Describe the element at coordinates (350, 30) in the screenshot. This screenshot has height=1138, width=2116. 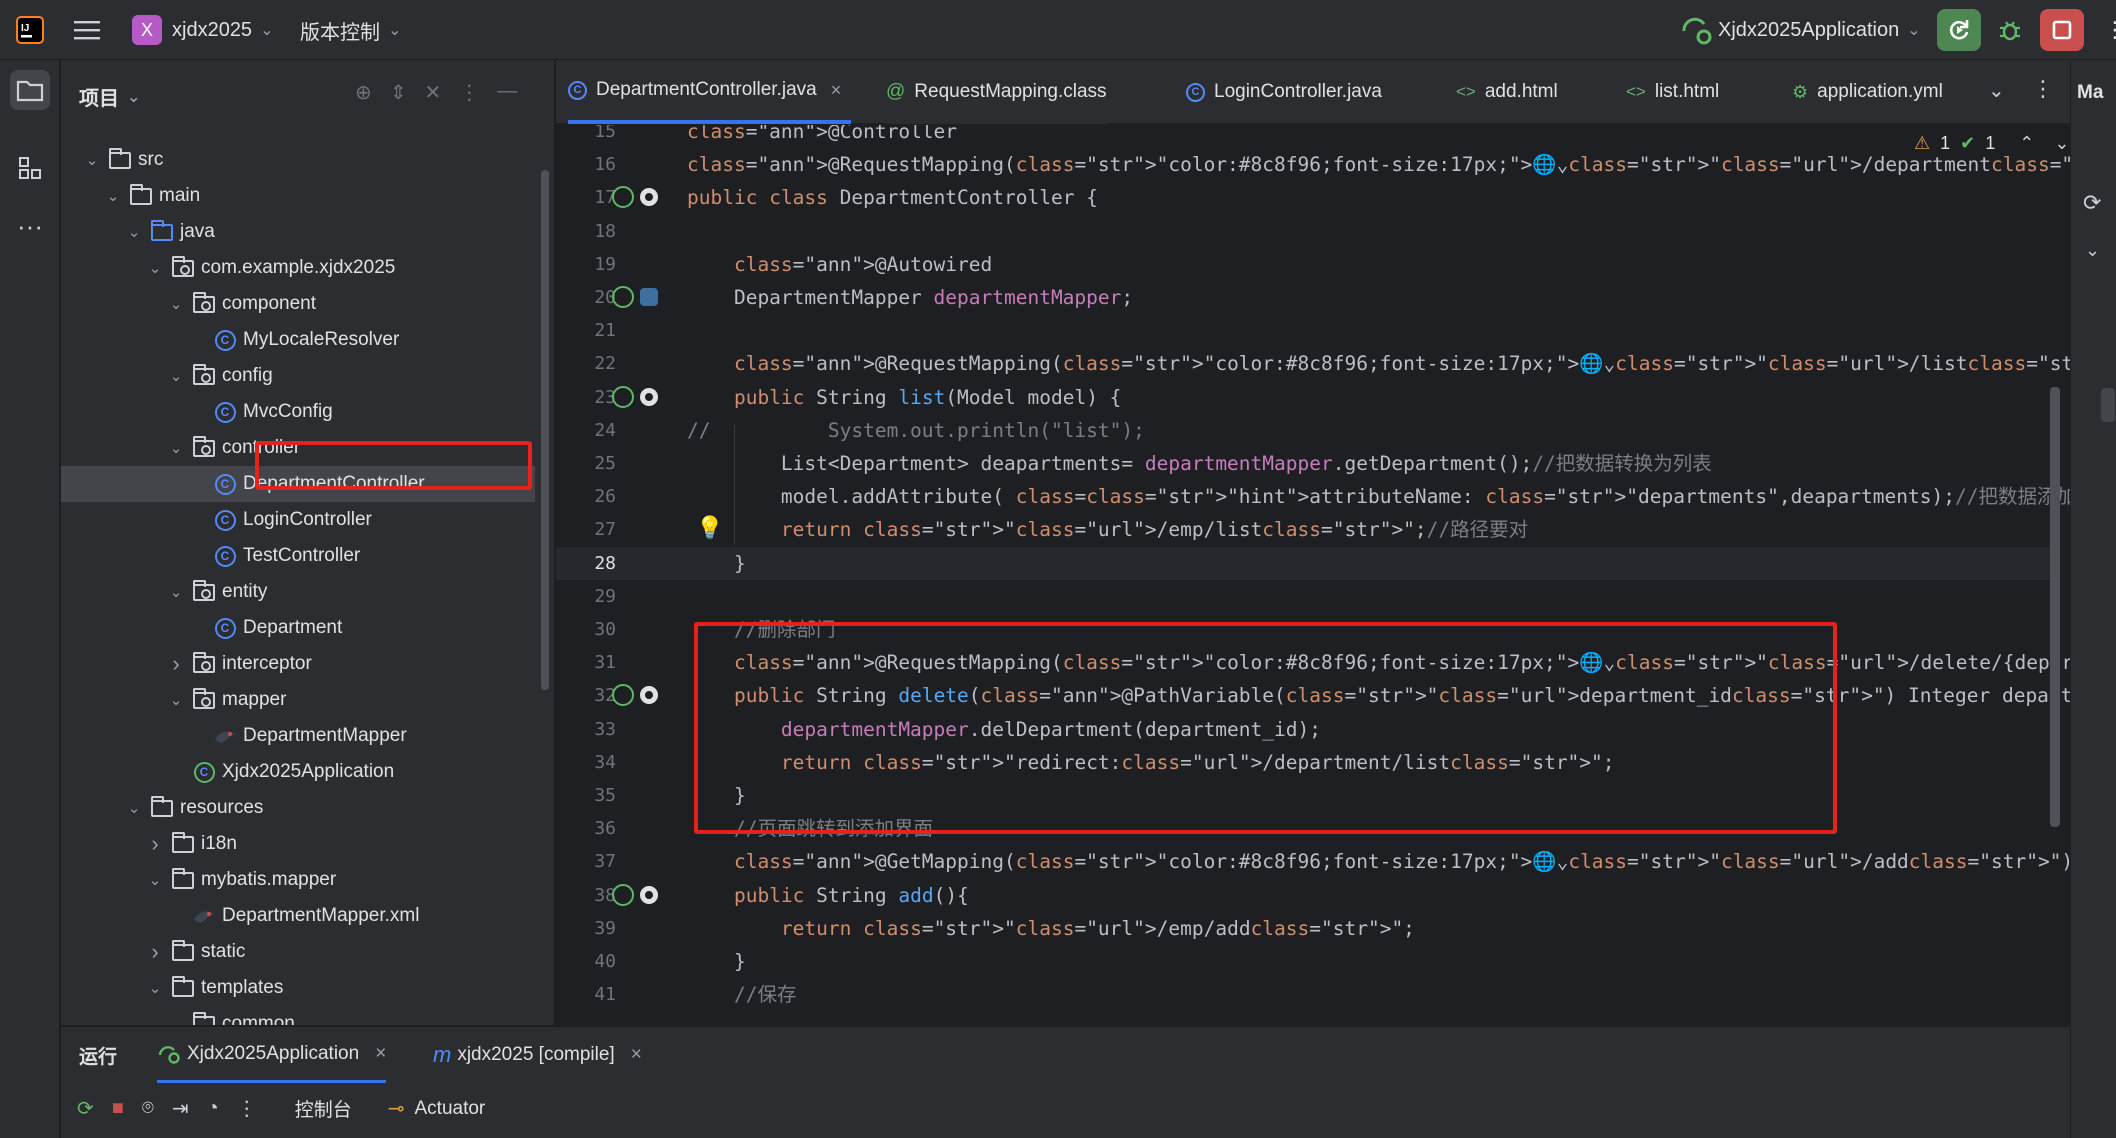
I see `vcs-menu: 版本控制 ⌄` at that location.